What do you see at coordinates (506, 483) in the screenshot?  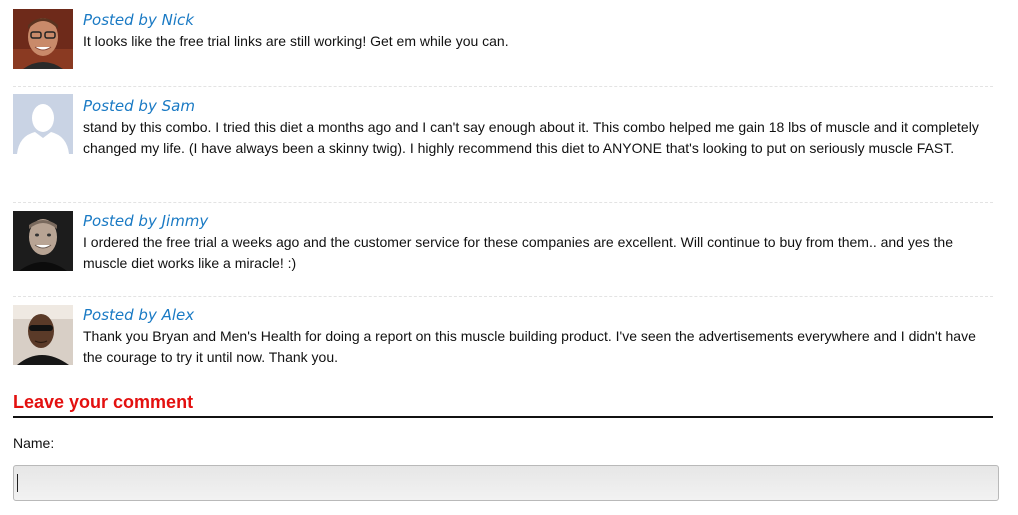 I see `name-input` at bounding box center [506, 483].